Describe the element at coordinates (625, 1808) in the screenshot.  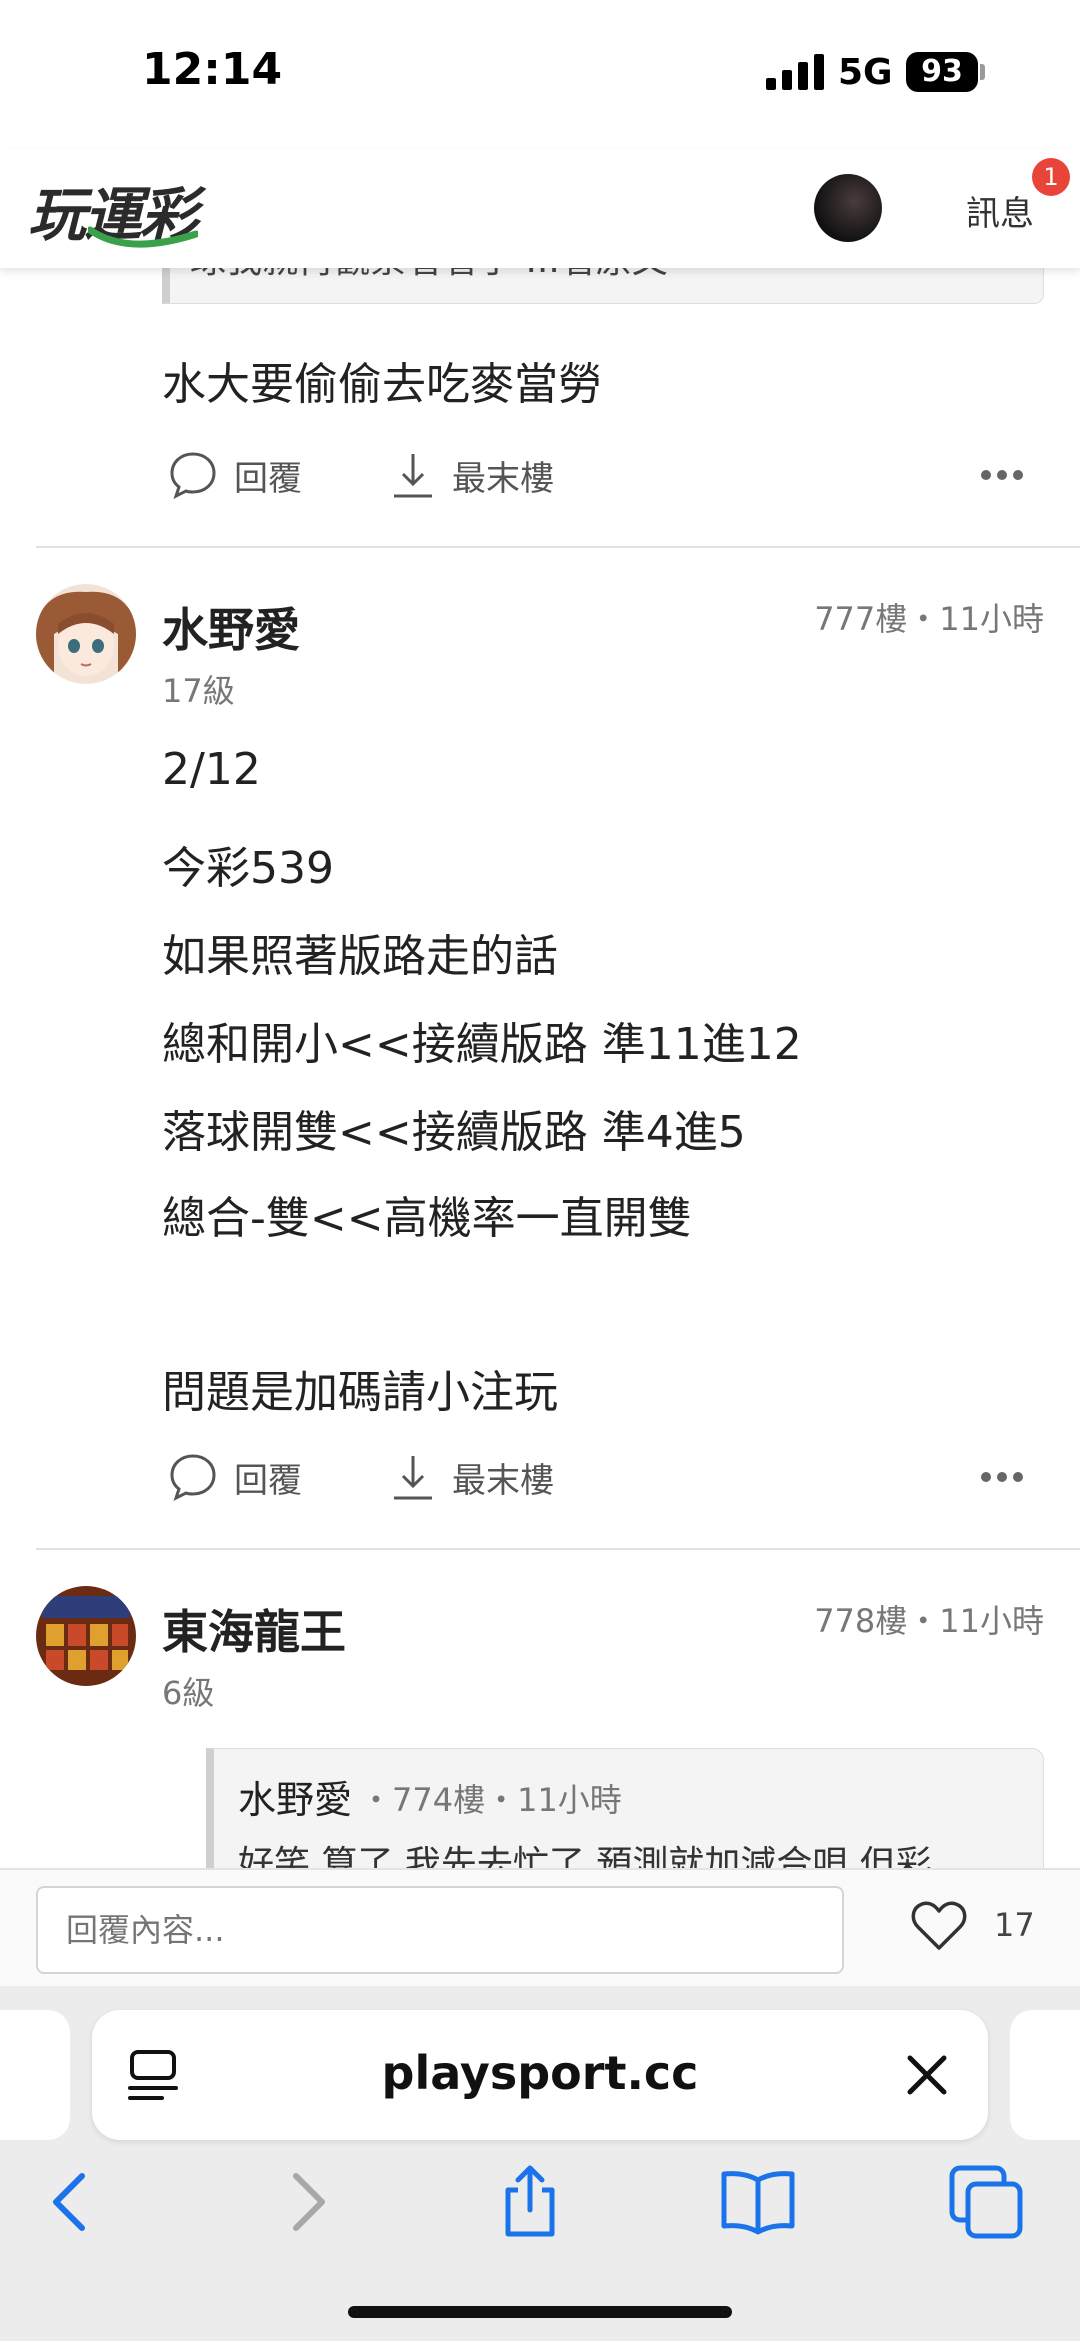
I see `quoted-reply: 水野愛 ・774樓・11小時 好笑 算了 我先去忙了 預測就加減合唄 但彩` at that location.